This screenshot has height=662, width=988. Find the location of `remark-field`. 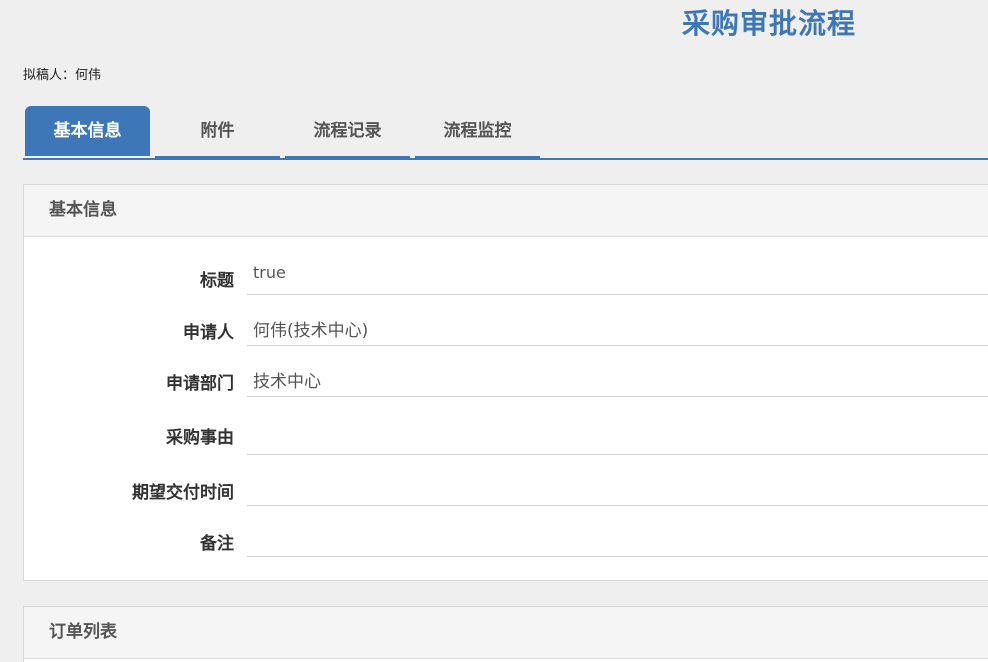

remark-field is located at coordinates (617, 541).